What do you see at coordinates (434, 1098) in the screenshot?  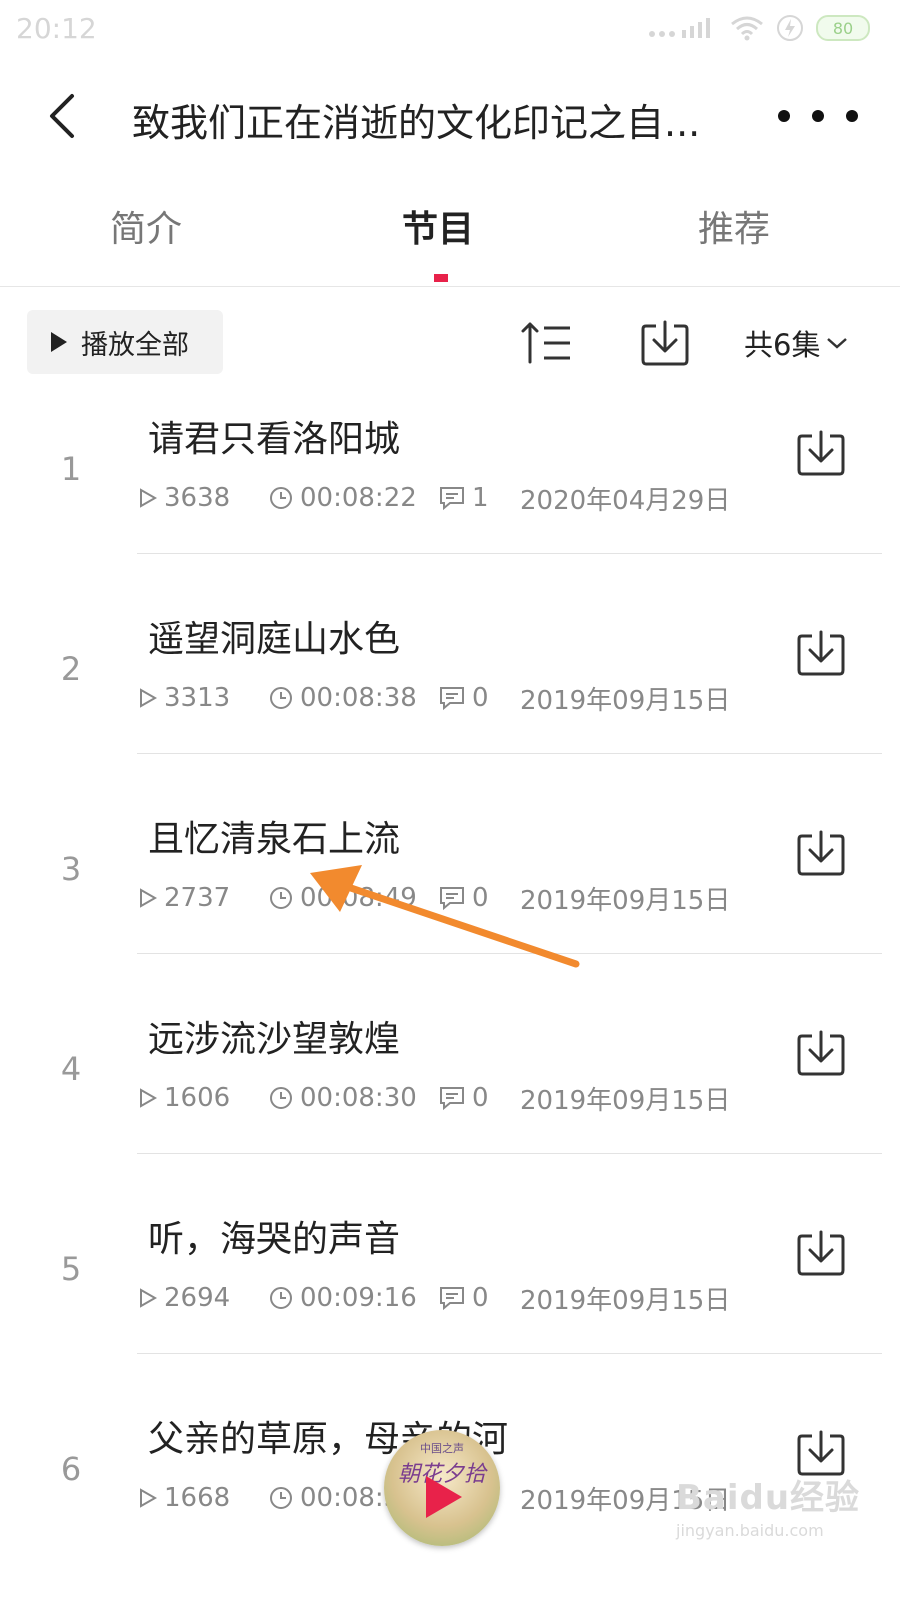 I see `episode-meta: 1606 00:08:30 0 2019年09月15日` at bounding box center [434, 1098].